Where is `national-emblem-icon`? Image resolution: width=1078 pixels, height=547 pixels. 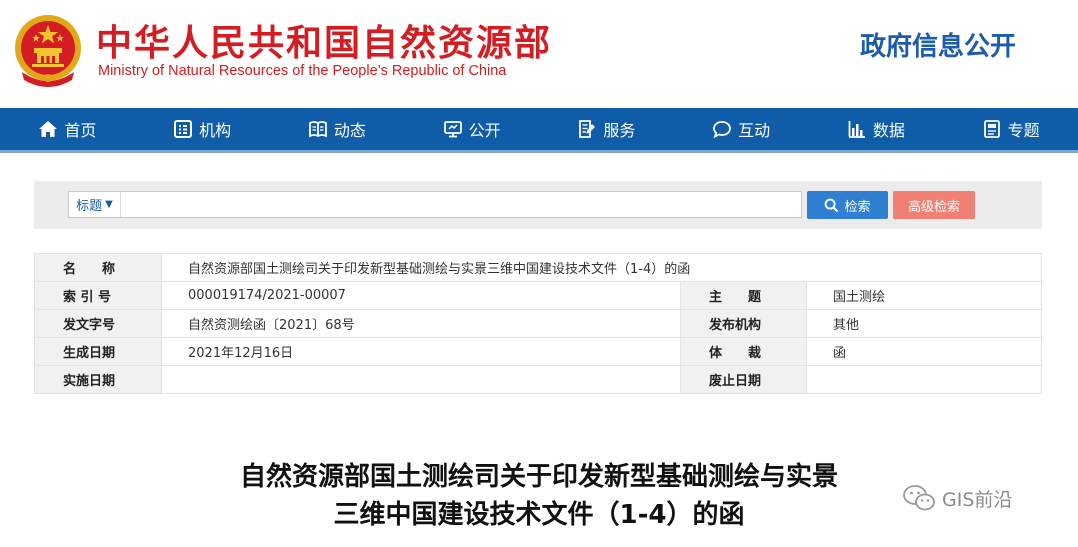
national-emblem-icon is located at coordinates (48, 50).